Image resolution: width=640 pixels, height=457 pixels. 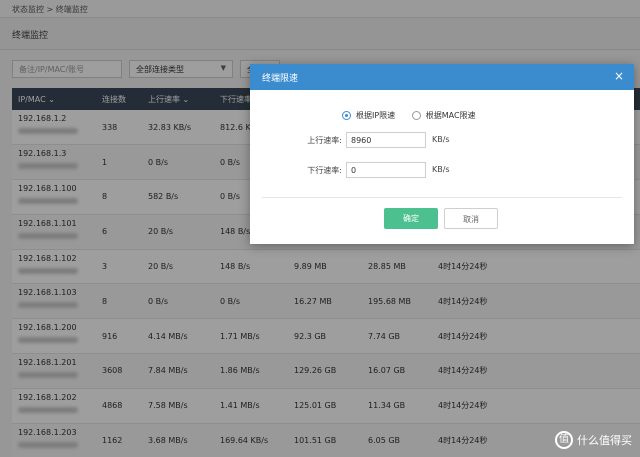 I want to click on close-icon: ×, so click(x=619, y=76).